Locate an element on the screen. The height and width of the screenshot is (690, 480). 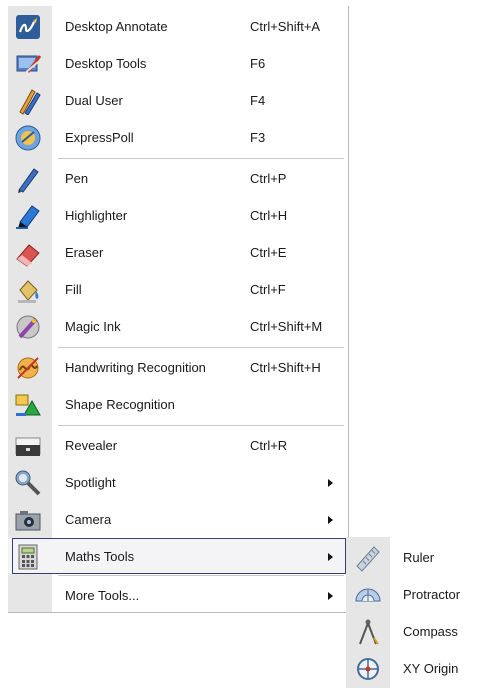
compass-icon is located at coordinates (368, 632).